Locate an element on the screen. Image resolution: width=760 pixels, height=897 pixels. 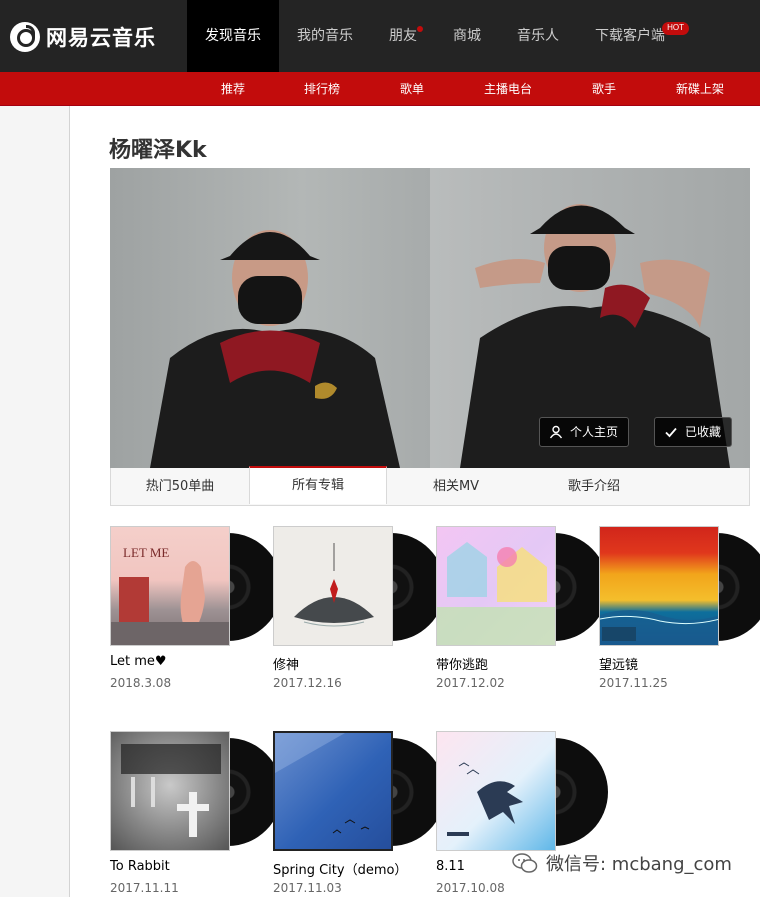
tab-related-mv: 相关MV is located at coordinates (456, 486).